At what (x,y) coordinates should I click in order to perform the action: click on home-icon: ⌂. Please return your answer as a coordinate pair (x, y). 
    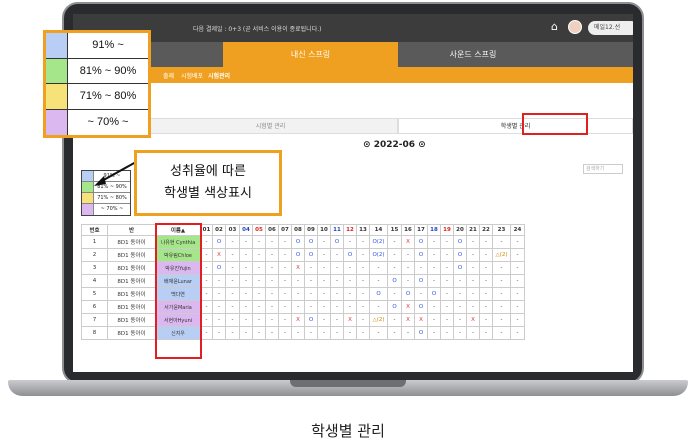
    Looking at the image, I should click on (557, 27).